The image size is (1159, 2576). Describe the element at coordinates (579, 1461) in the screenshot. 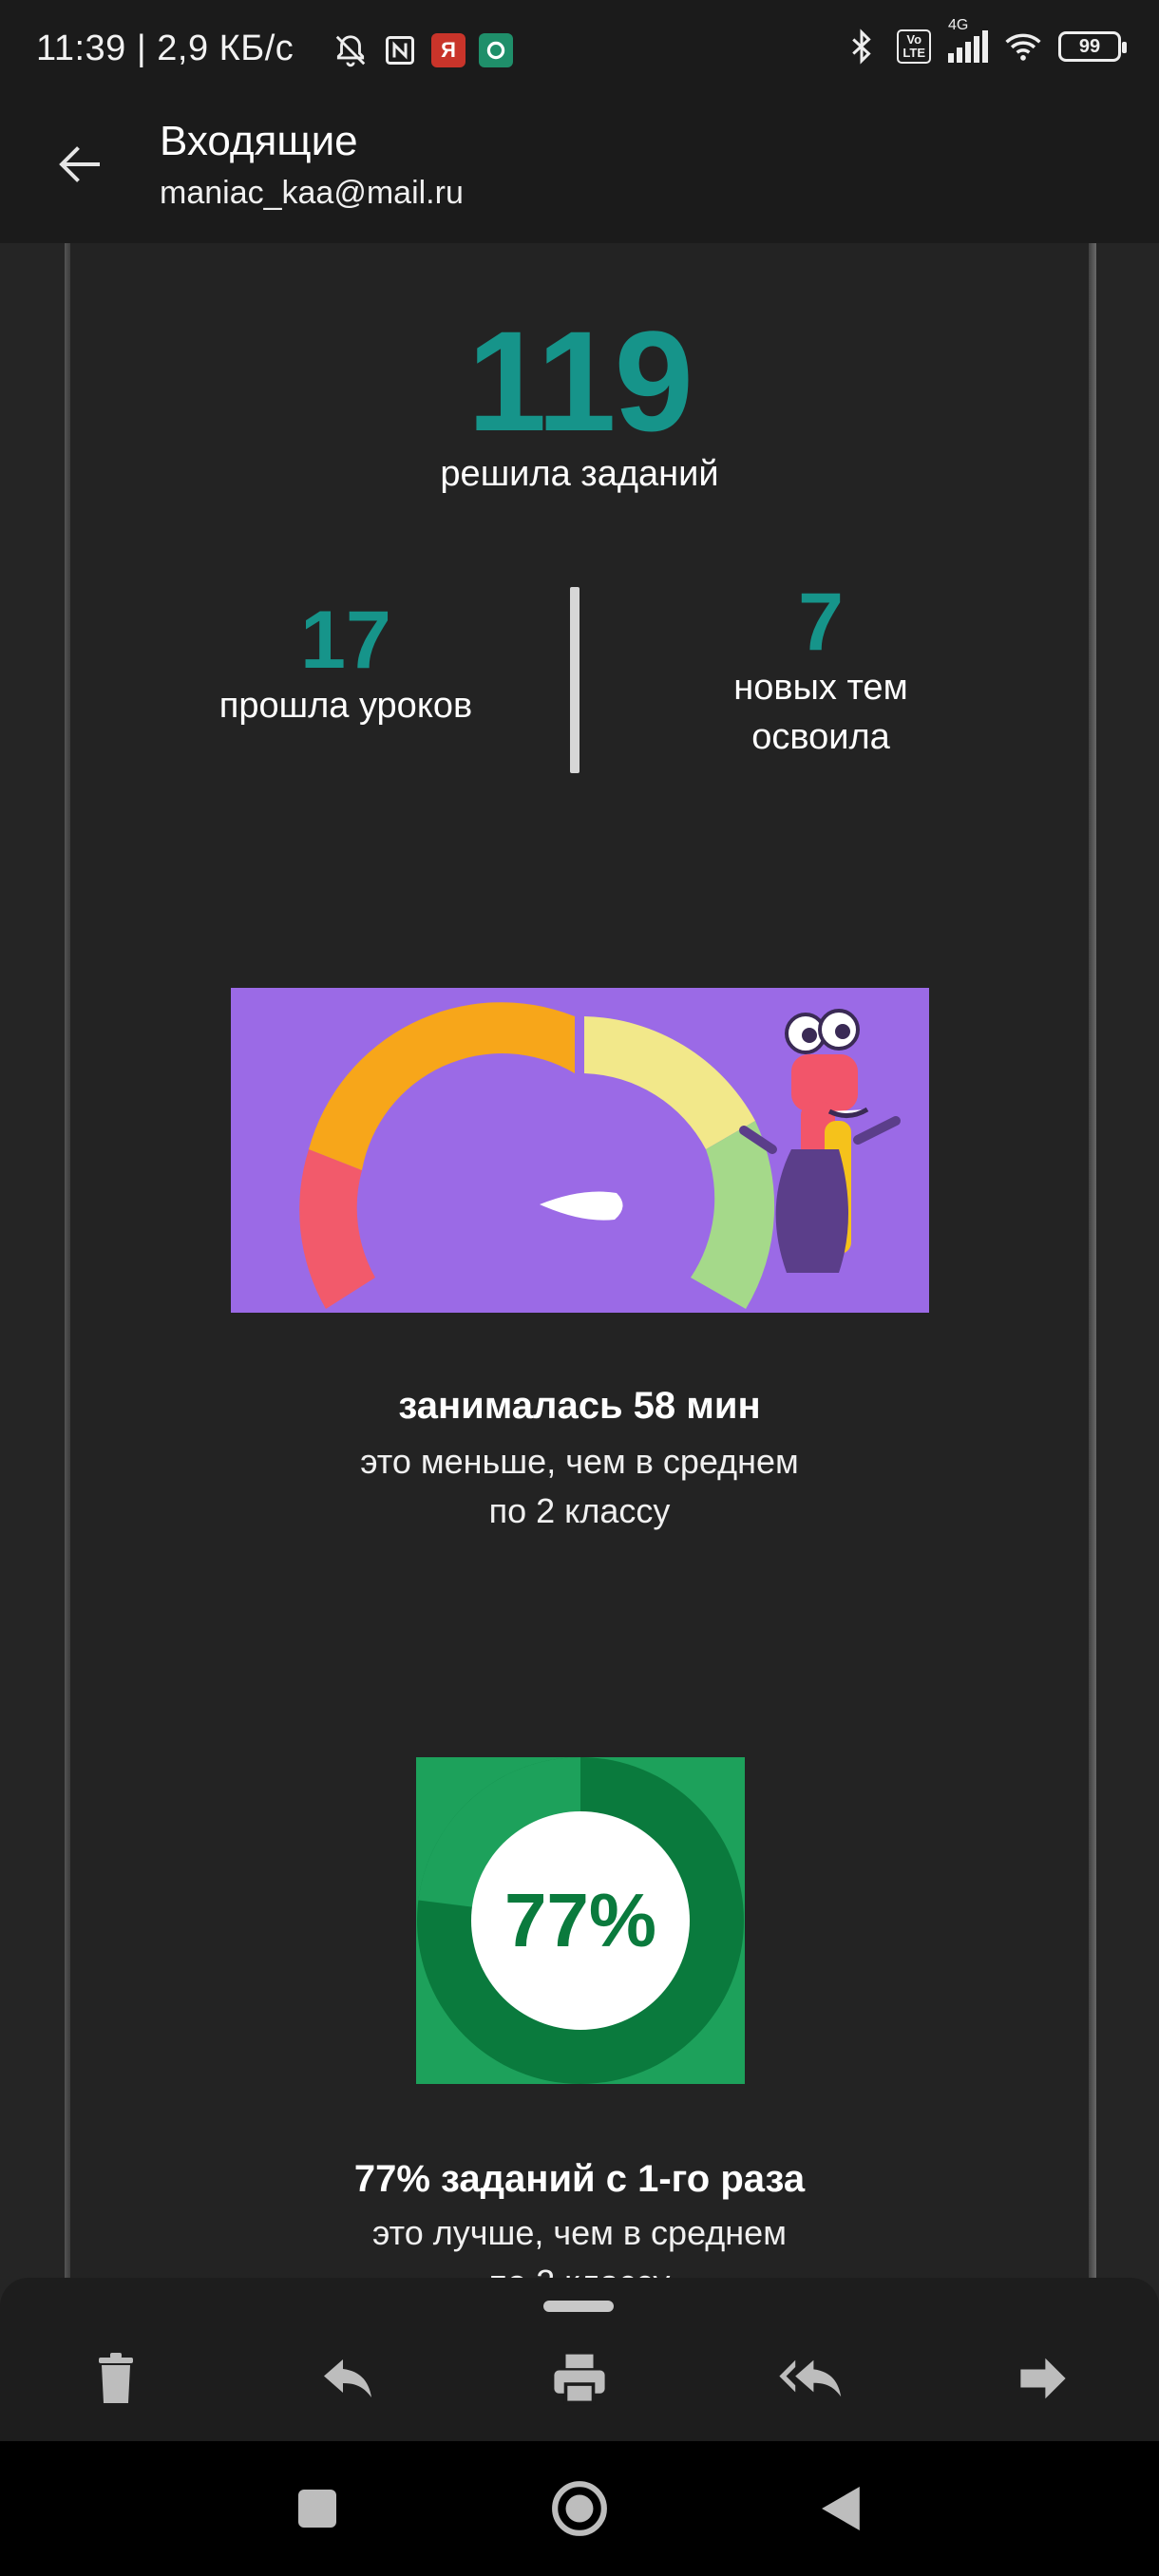

I see `time-comparison-line-1: это меньше, чем в среднем` at that location.